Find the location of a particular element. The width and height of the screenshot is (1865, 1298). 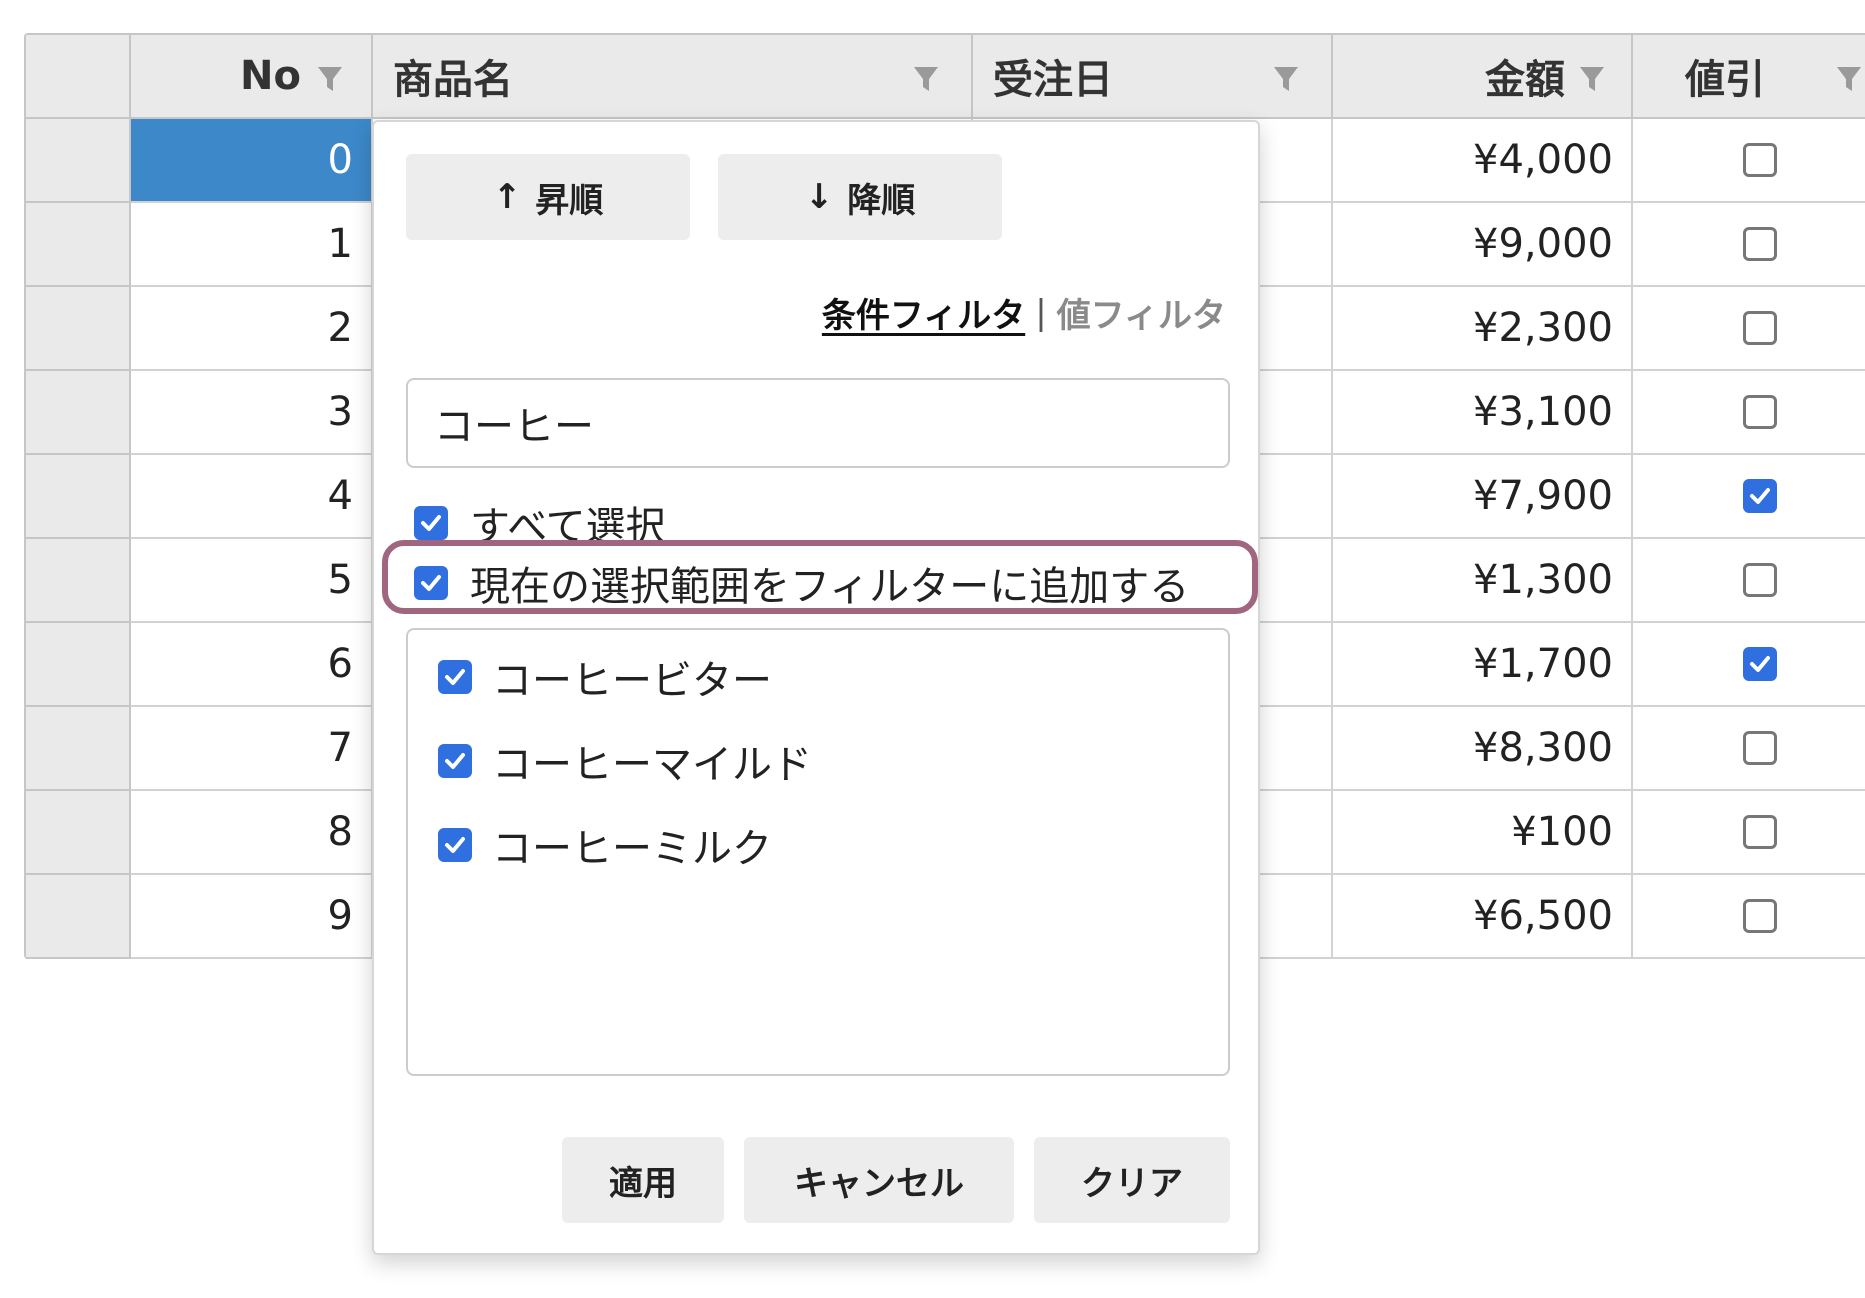

filter-mode-tabs: 条件フィルタ | 値フィルタ is located at coordinates (1024, 312).